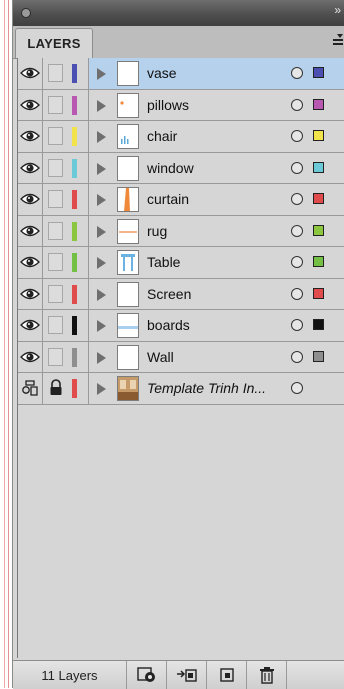 The height and width of the screenshot is (689, 344). What do you see at coordinates (222, 295) in the screenshot?
I see `layer-name: Screen` at bounding box center [222, 295].